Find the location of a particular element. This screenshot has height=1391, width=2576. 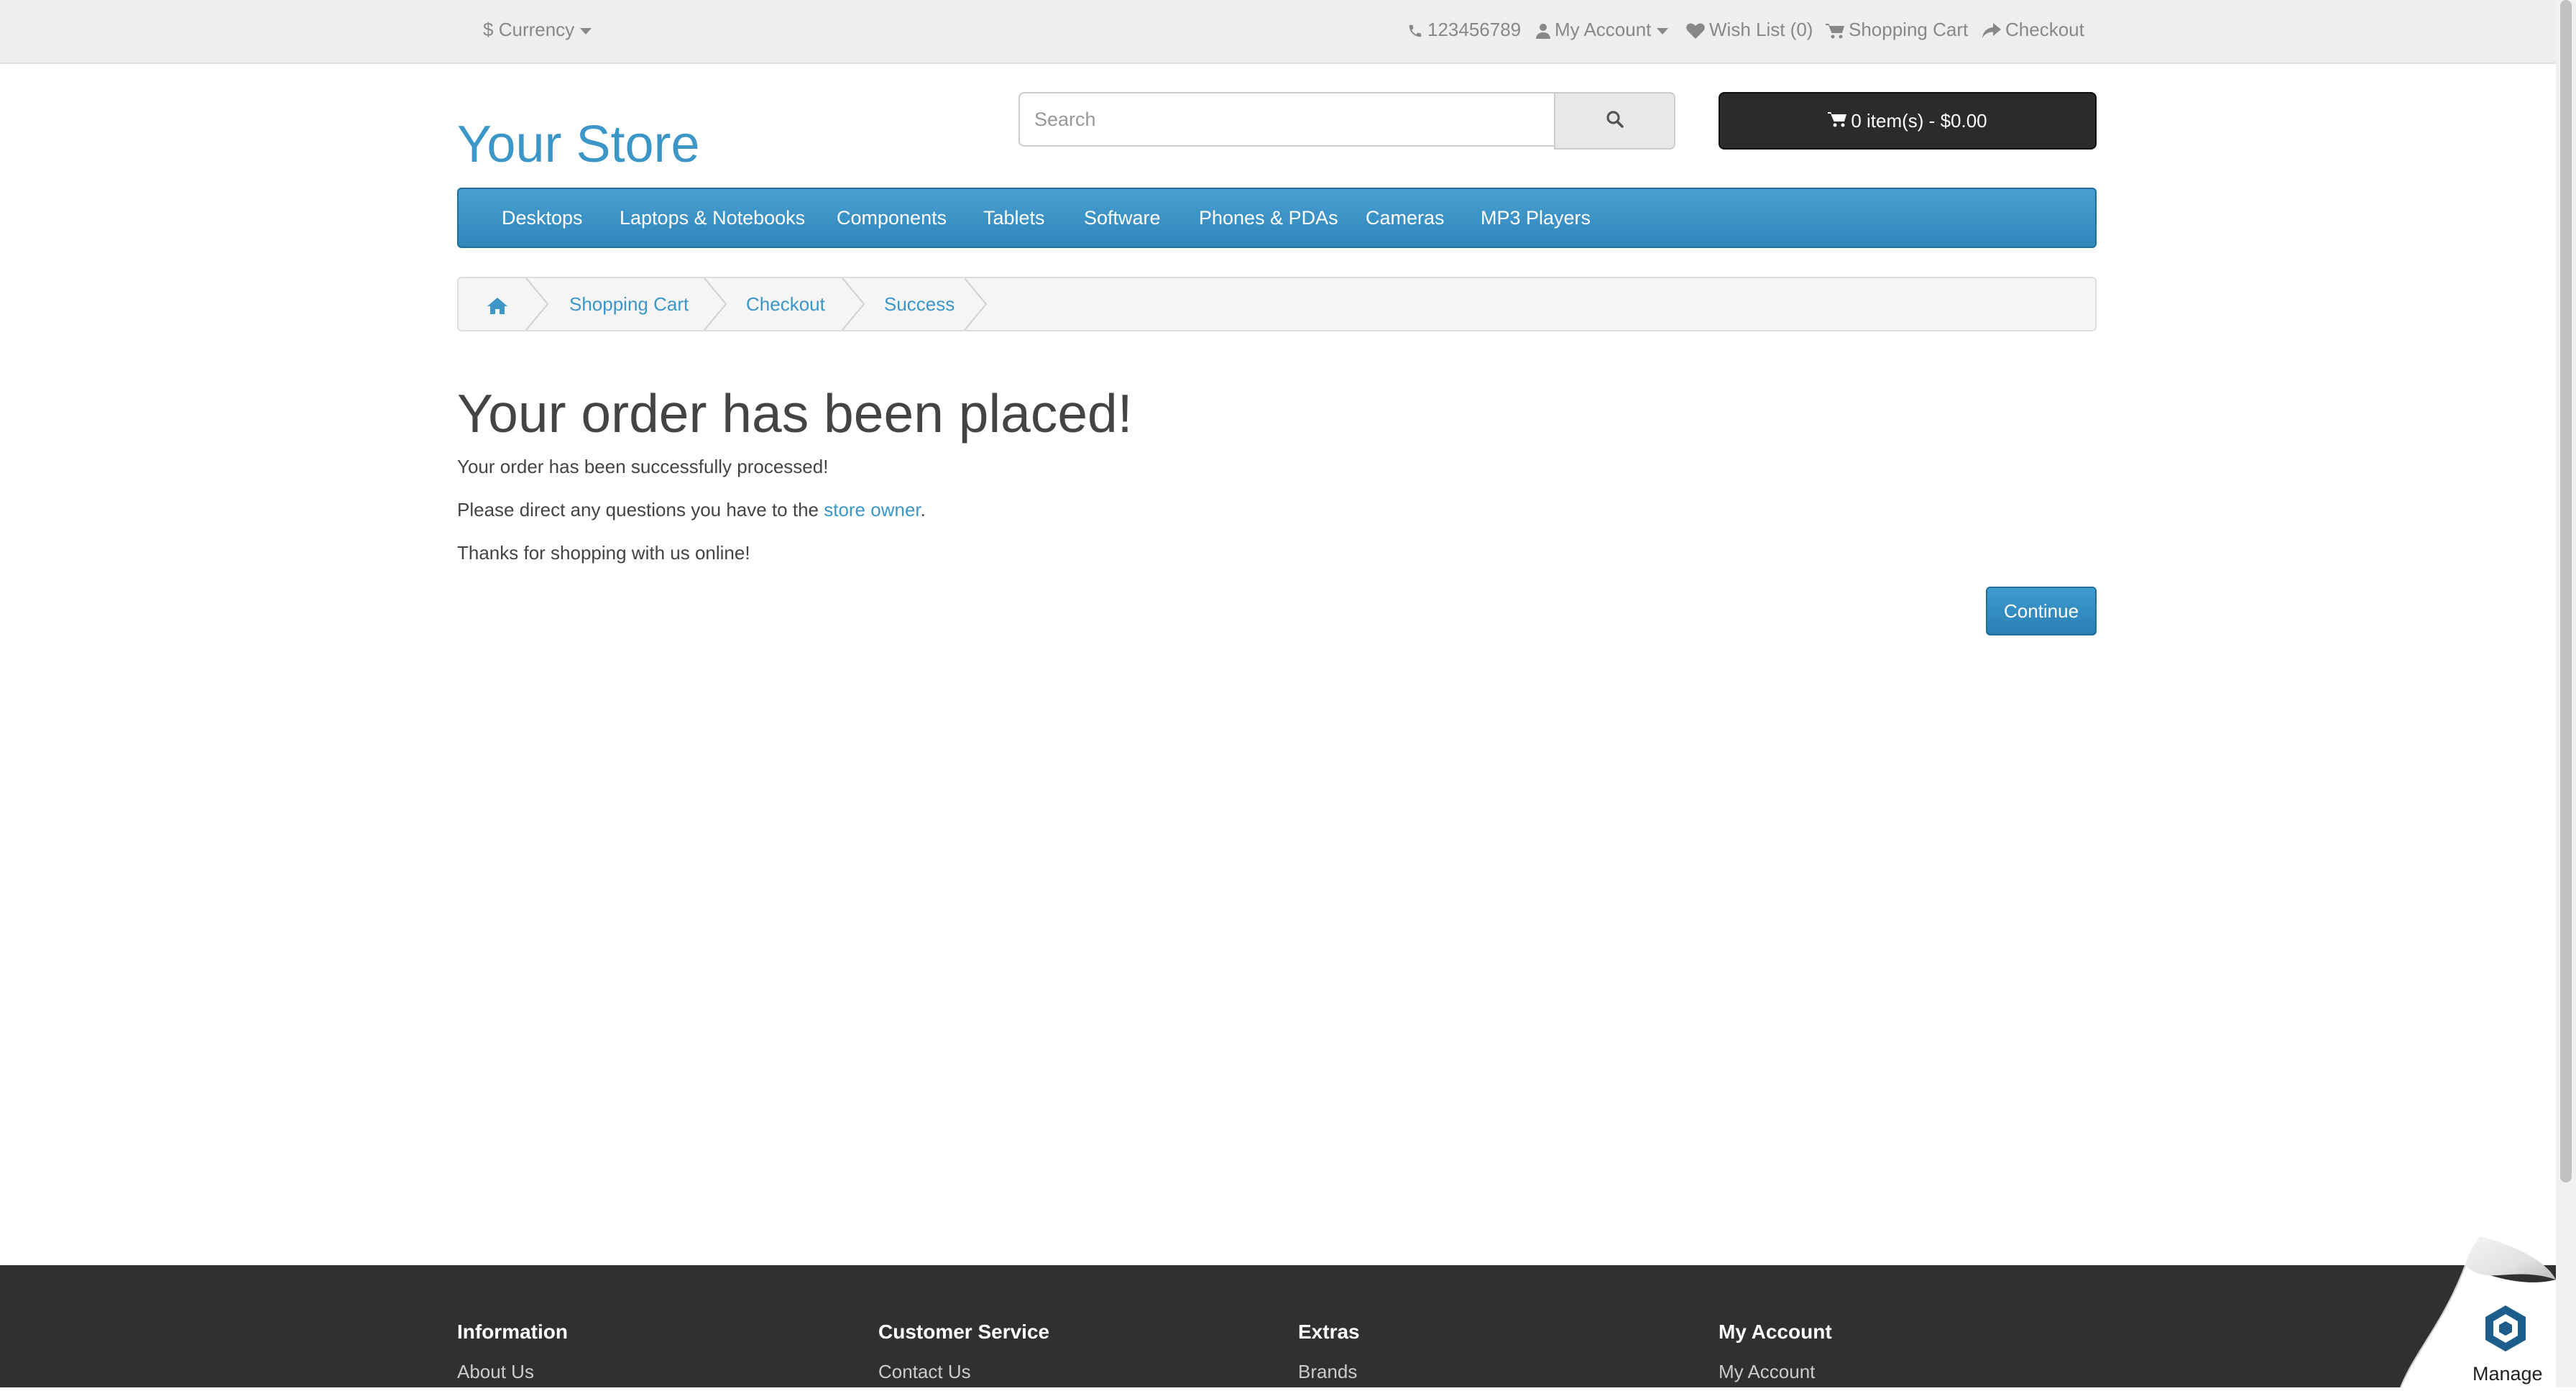

menu-item-laptops-notebooks: Laptops & Notebooks is located at coordinates (712, 218).